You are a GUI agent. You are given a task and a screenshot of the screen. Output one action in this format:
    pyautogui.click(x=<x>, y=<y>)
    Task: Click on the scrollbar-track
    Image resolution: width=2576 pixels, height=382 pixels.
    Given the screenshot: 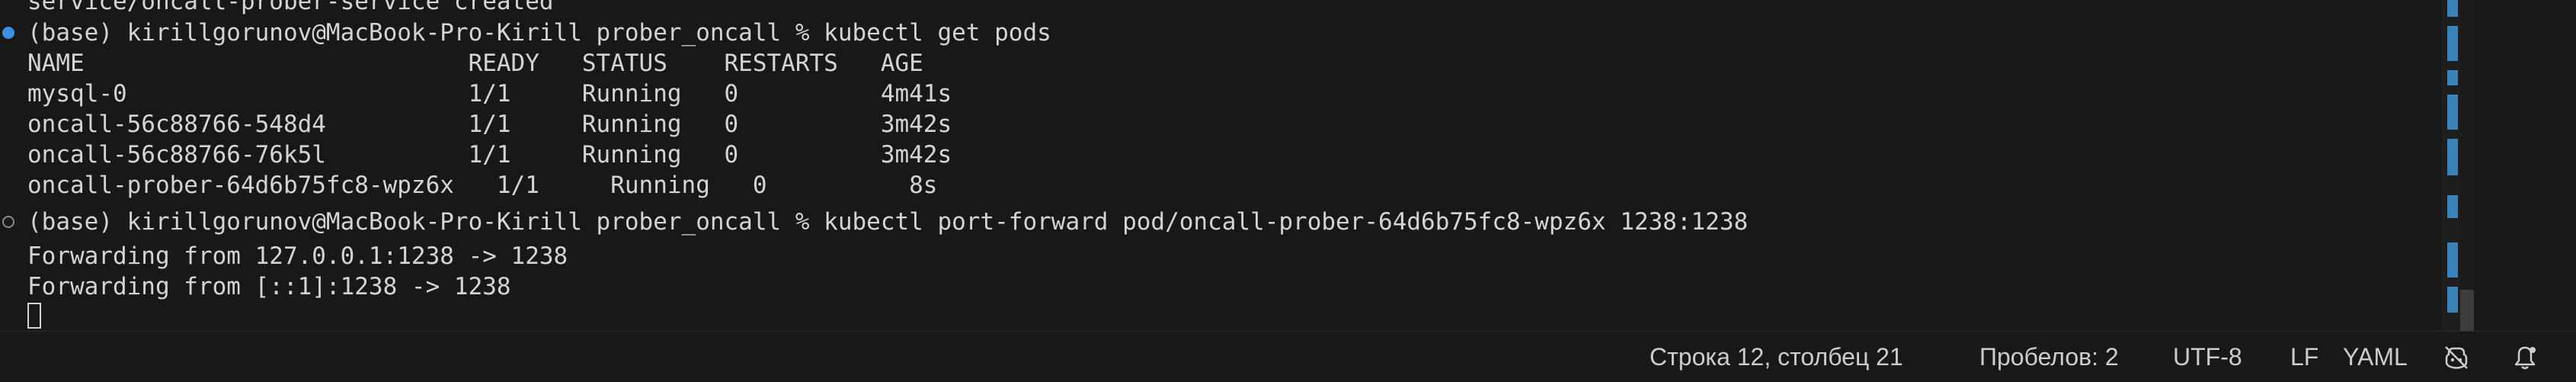 What is the action you would take?
    pyautogui.click(x=2467, y=165)
    